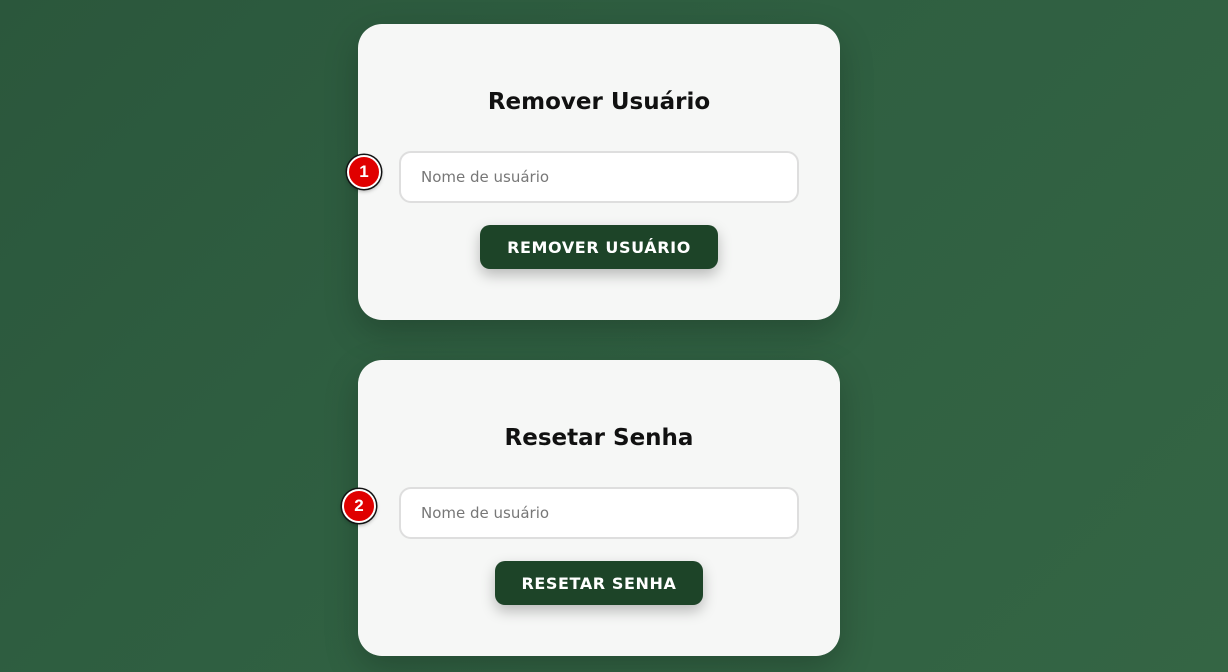 This screenshot has width=1228, height=672. What do you see at coordinates (359, 506) in the screenshot?
I see `annotation-marker-2: 2` at bounding box center [359, 506].